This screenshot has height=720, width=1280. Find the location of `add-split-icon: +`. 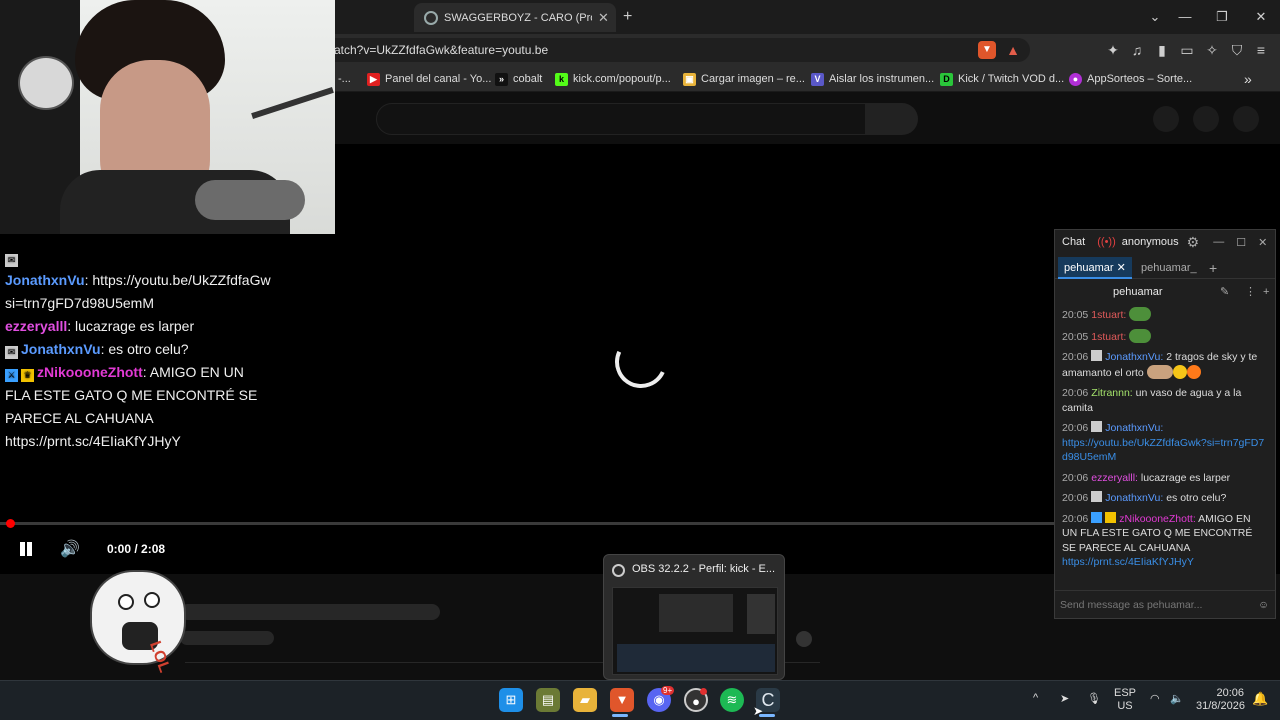

add-split-icon: + is located at coordinates (1266, 292).